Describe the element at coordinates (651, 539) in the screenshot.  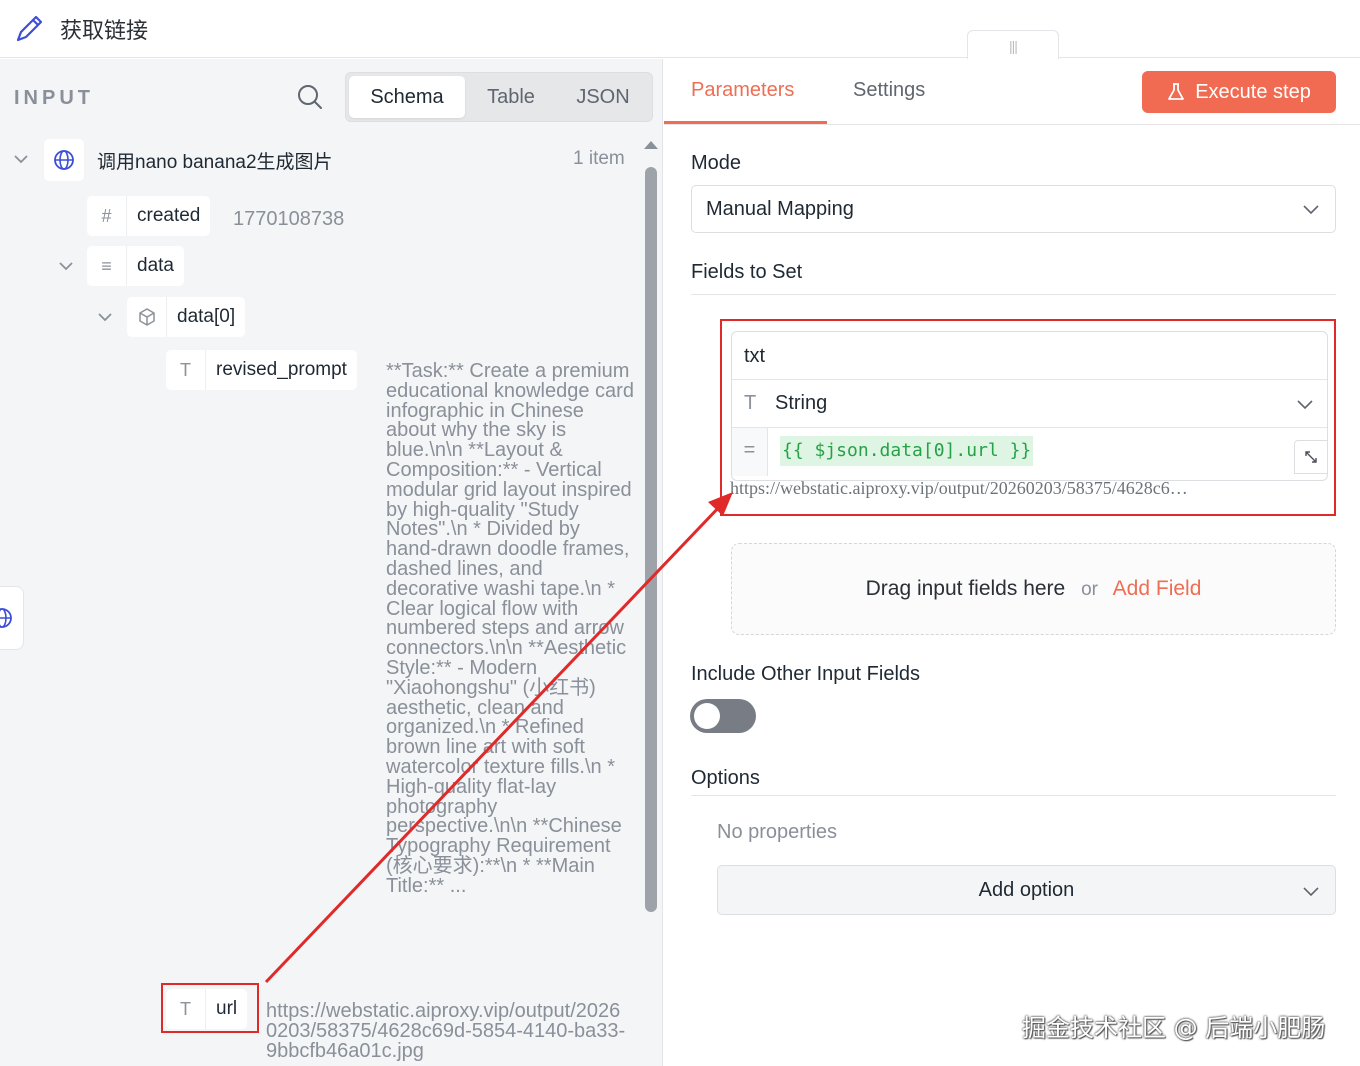
I see `scrollbar-thumb` at that location.